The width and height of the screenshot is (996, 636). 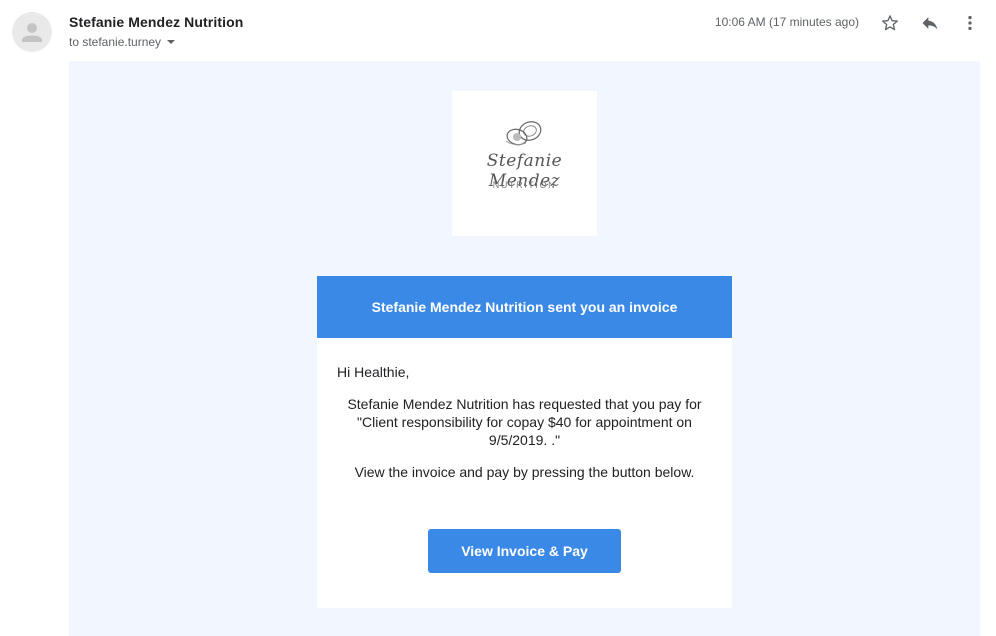 I want to click on star-icon, so click(x=890, y=23).